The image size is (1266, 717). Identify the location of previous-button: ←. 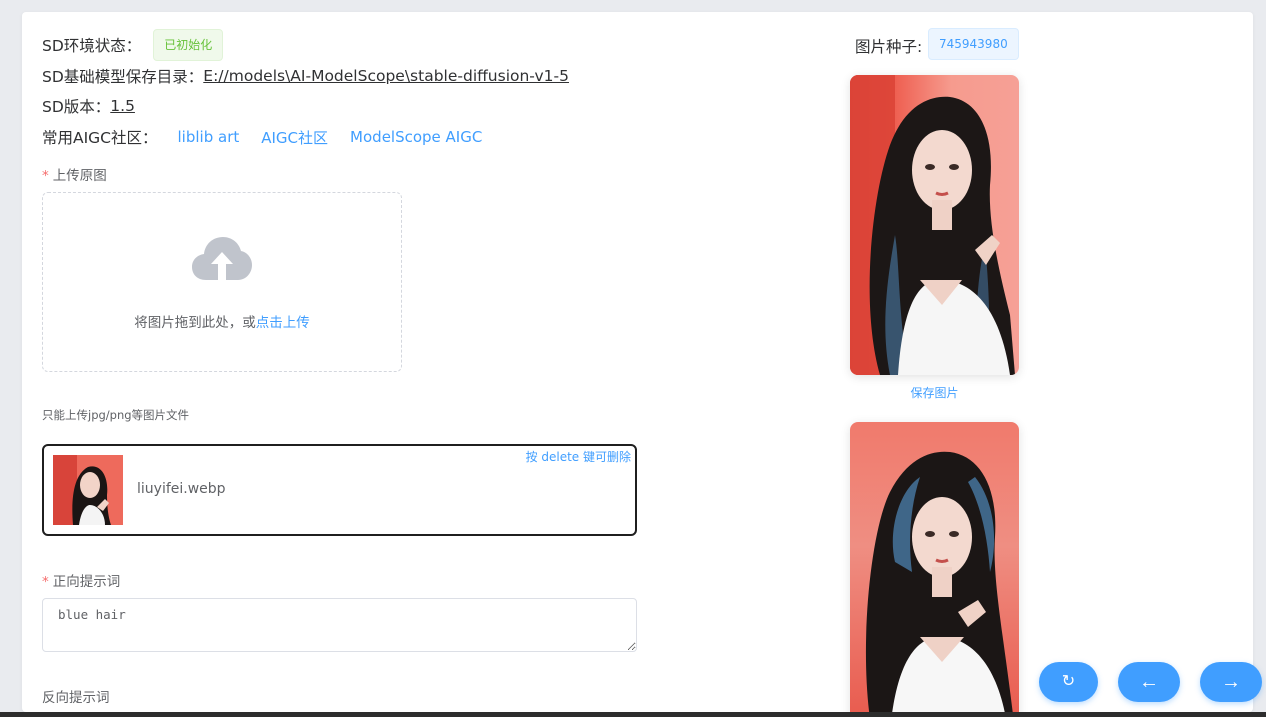
(1149, 682).